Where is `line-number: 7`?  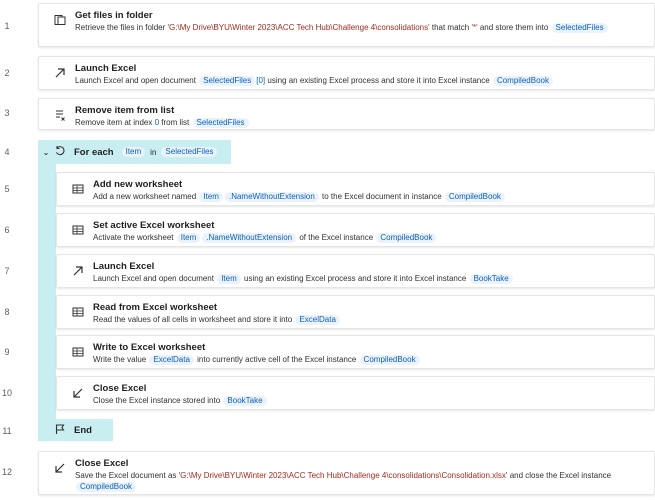
line-number: 7 is located at coordinates (7, 271).